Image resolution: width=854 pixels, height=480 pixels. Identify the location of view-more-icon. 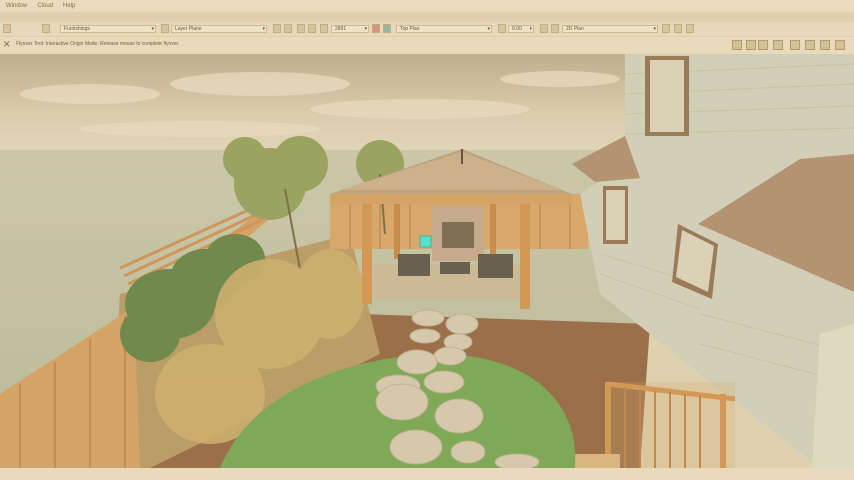
(690, 28).